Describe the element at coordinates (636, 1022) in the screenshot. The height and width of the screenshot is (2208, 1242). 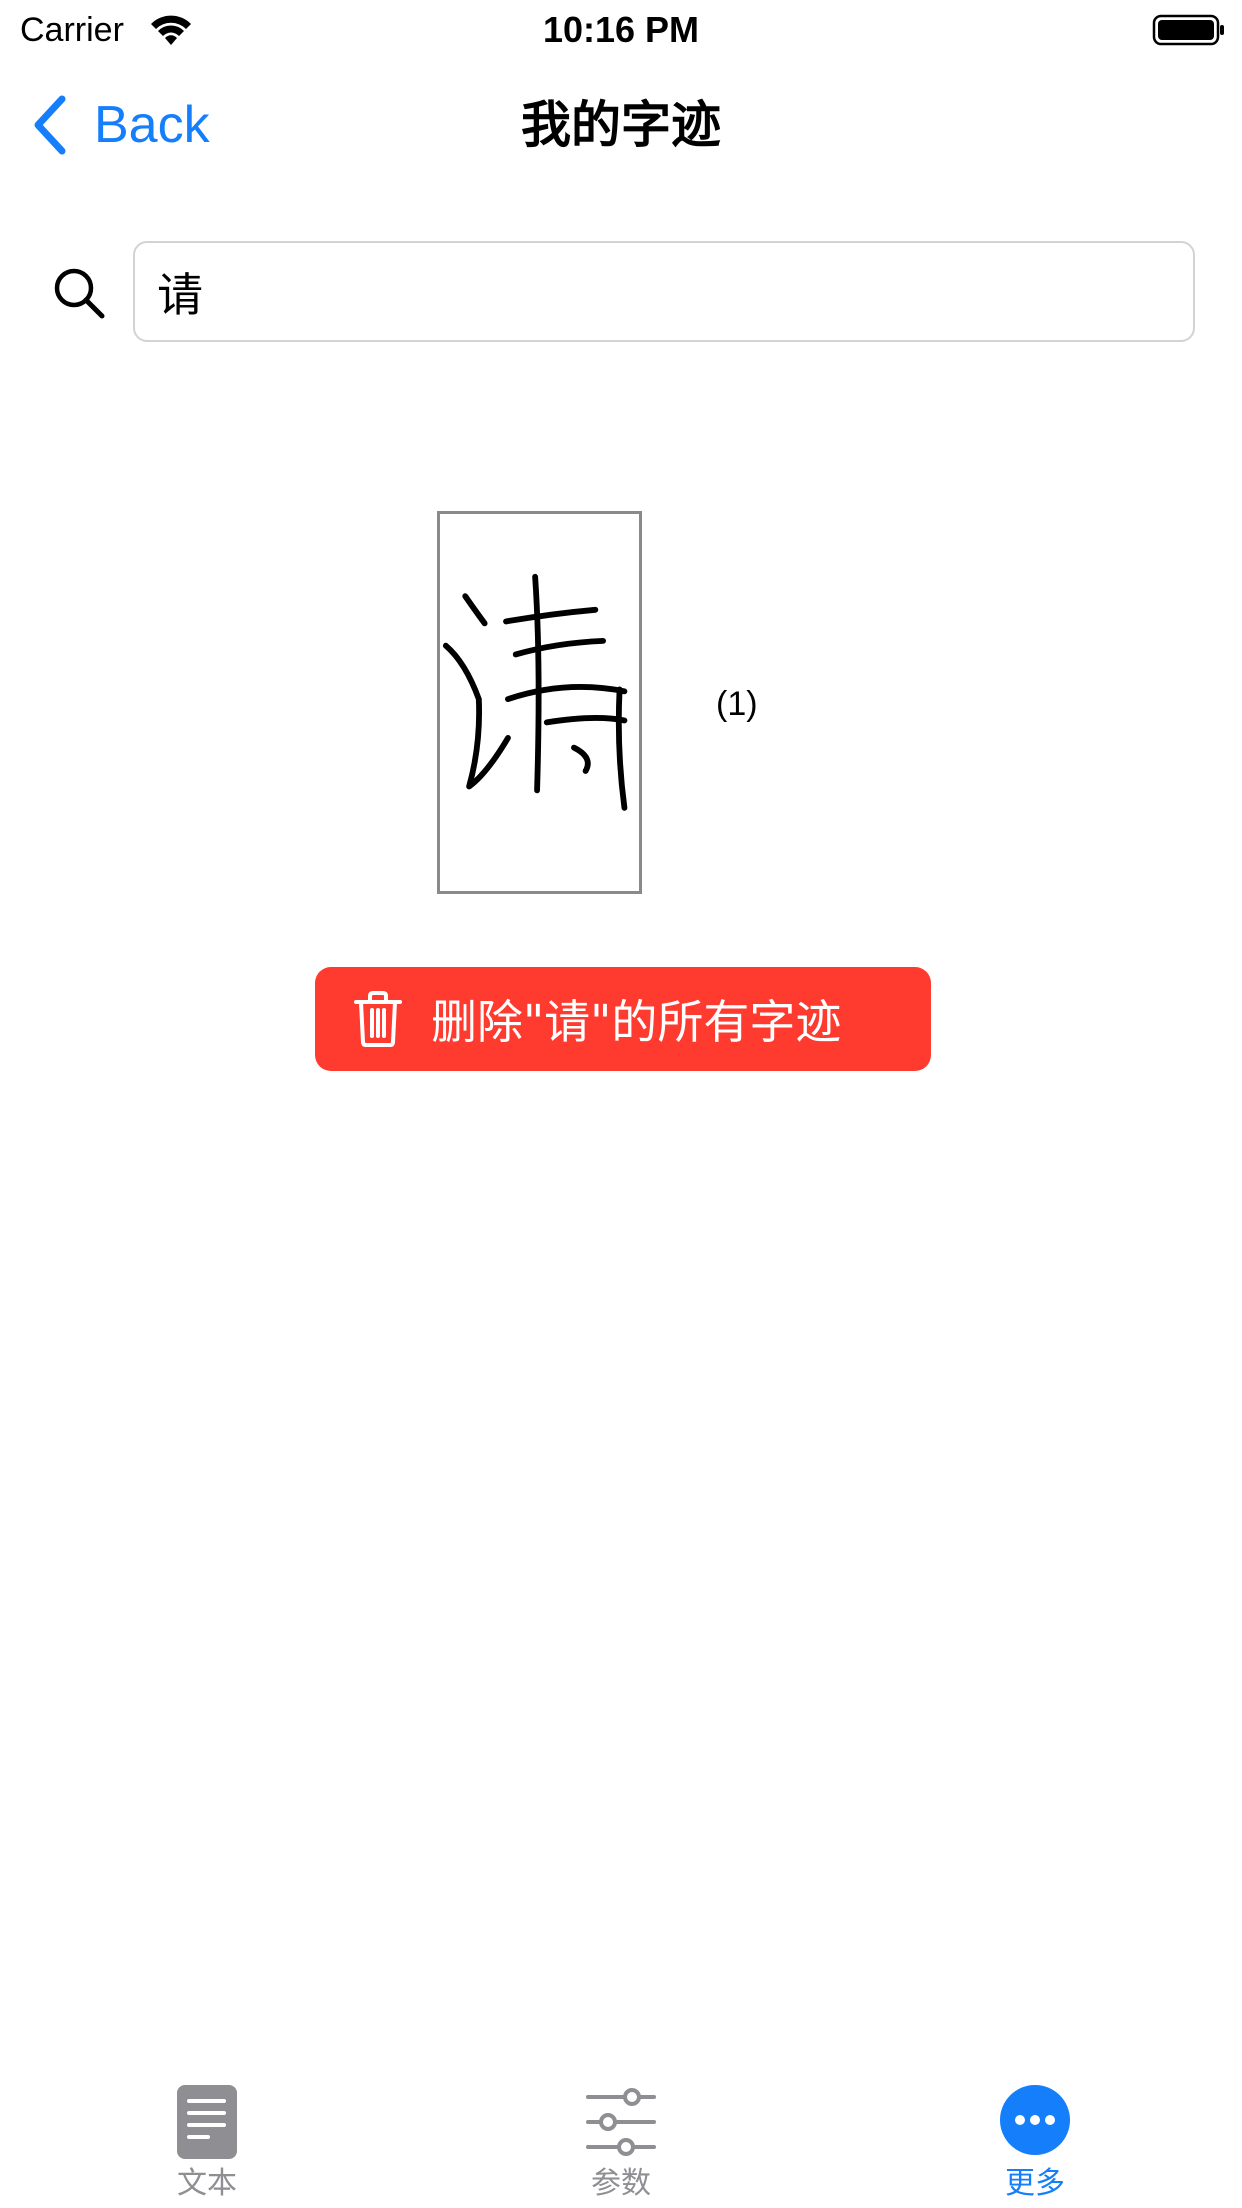
I see `delete-all-label: 删除"请"的所有字迹` at that location.